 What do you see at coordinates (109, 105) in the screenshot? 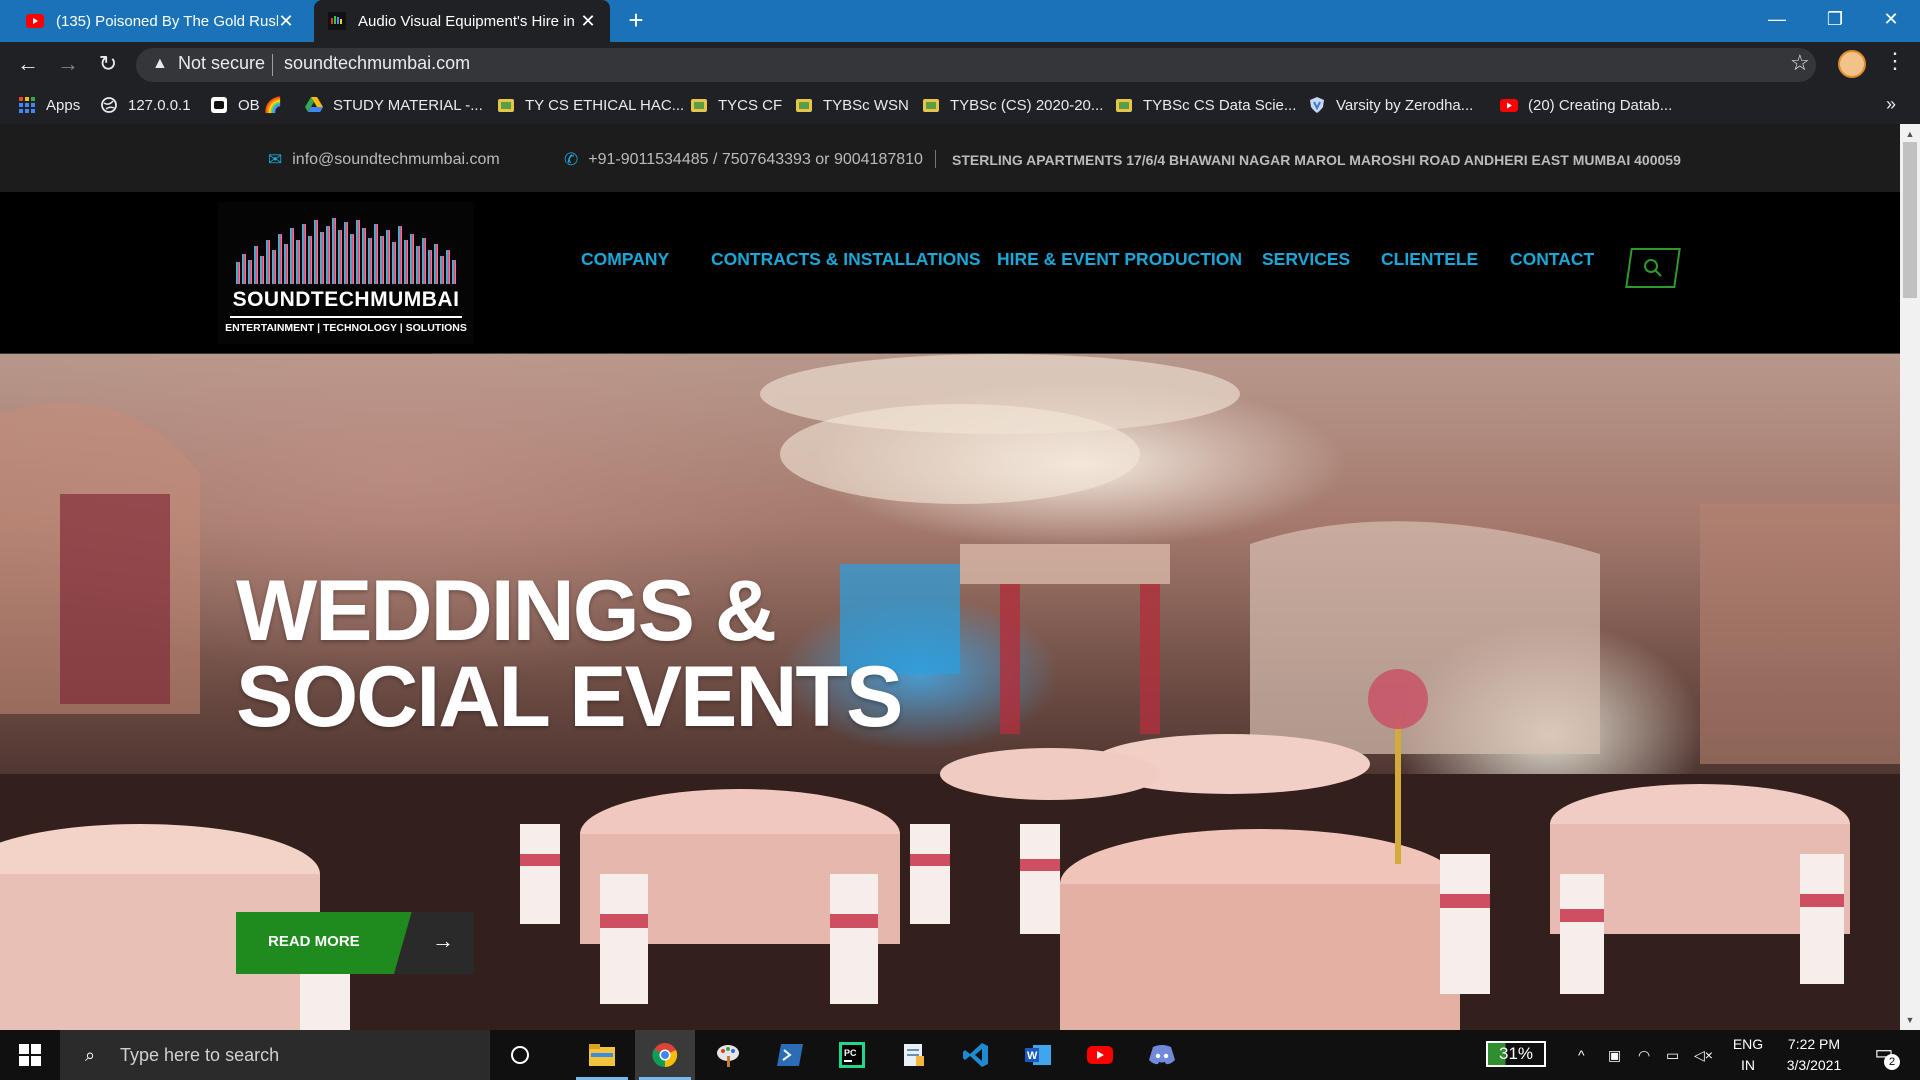
I see `globe-icon` at bounding box center [109, 105].